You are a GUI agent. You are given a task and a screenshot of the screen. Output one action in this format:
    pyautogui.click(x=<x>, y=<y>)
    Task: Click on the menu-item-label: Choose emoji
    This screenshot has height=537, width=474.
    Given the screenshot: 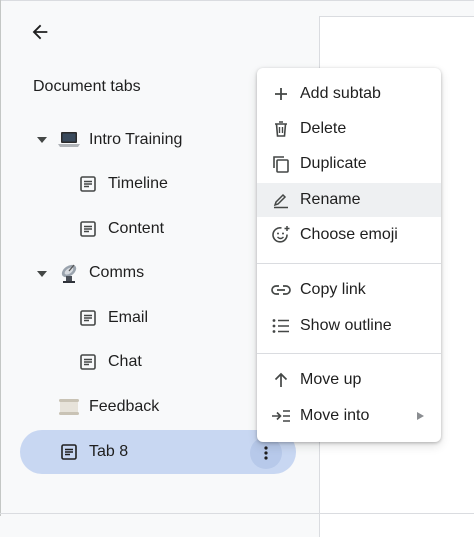 What is the action you would take?
    pyautogui.click(x=349, y=234)
    